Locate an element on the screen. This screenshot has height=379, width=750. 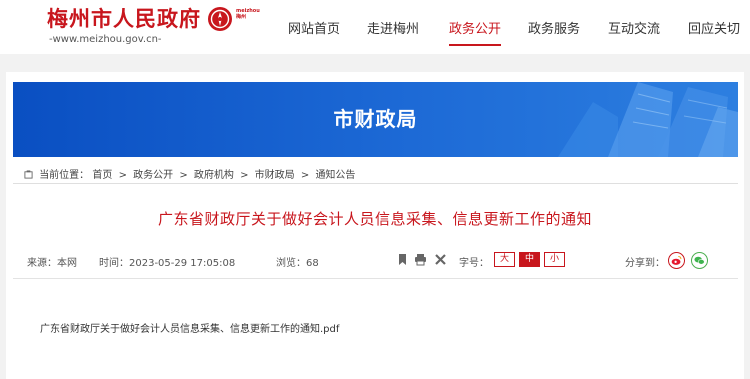
article-source: 来源：本网 is located at coordinates (52, 263).